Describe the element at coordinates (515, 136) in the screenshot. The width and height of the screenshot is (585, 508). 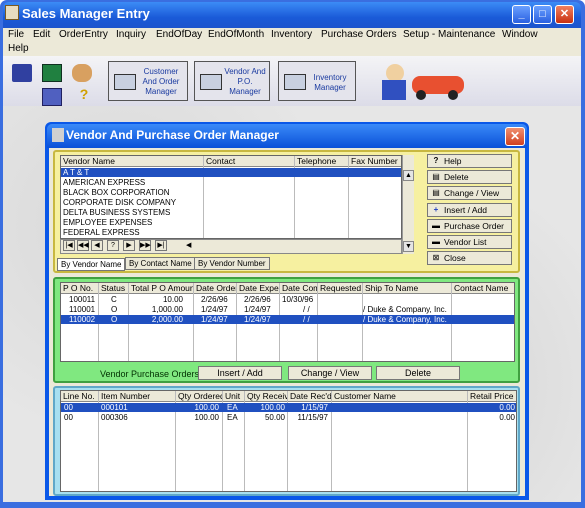
I see `dialog-close-button: ✕` at that location.